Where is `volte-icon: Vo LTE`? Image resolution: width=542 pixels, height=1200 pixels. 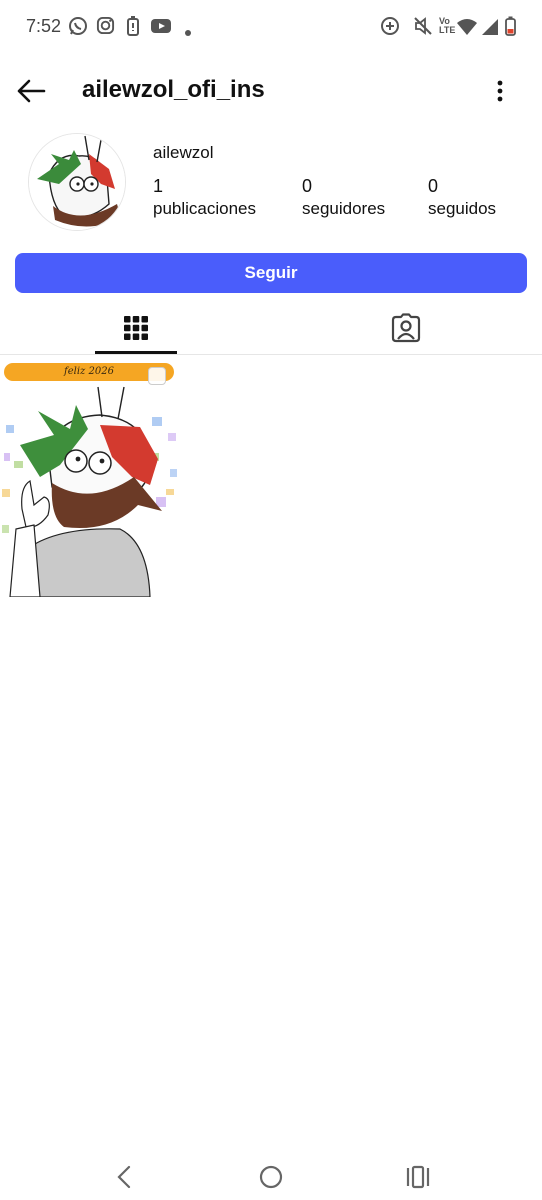 volte-icon: Vo LTE is located at coordinates (447, 26).